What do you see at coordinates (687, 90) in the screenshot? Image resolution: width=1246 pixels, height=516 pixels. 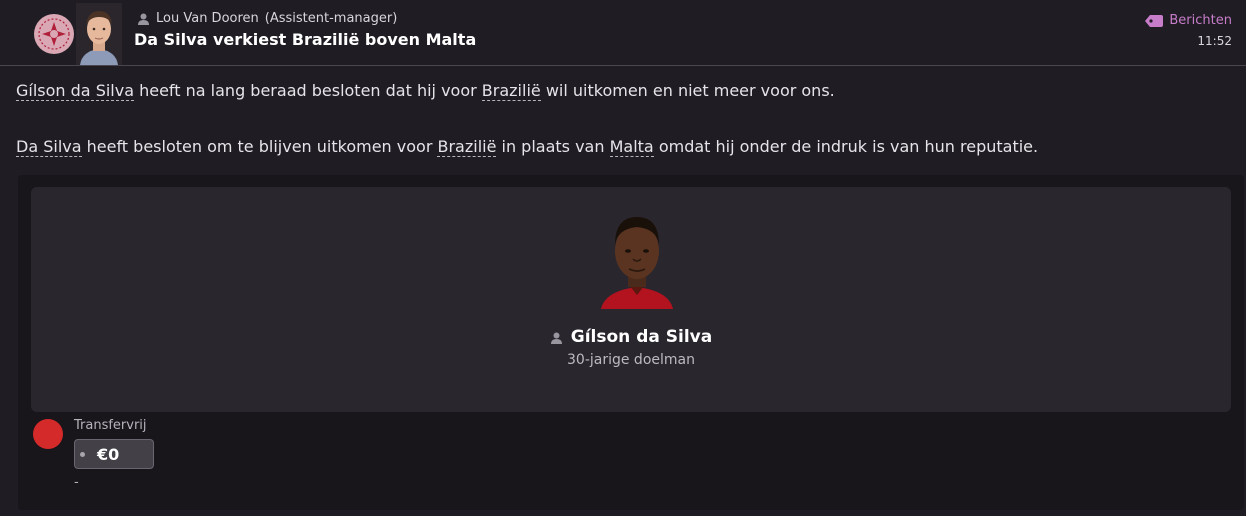 I see `paragraph-text: wil uitkomen en niet meer voor ons.` at bounding box center [687, 90].